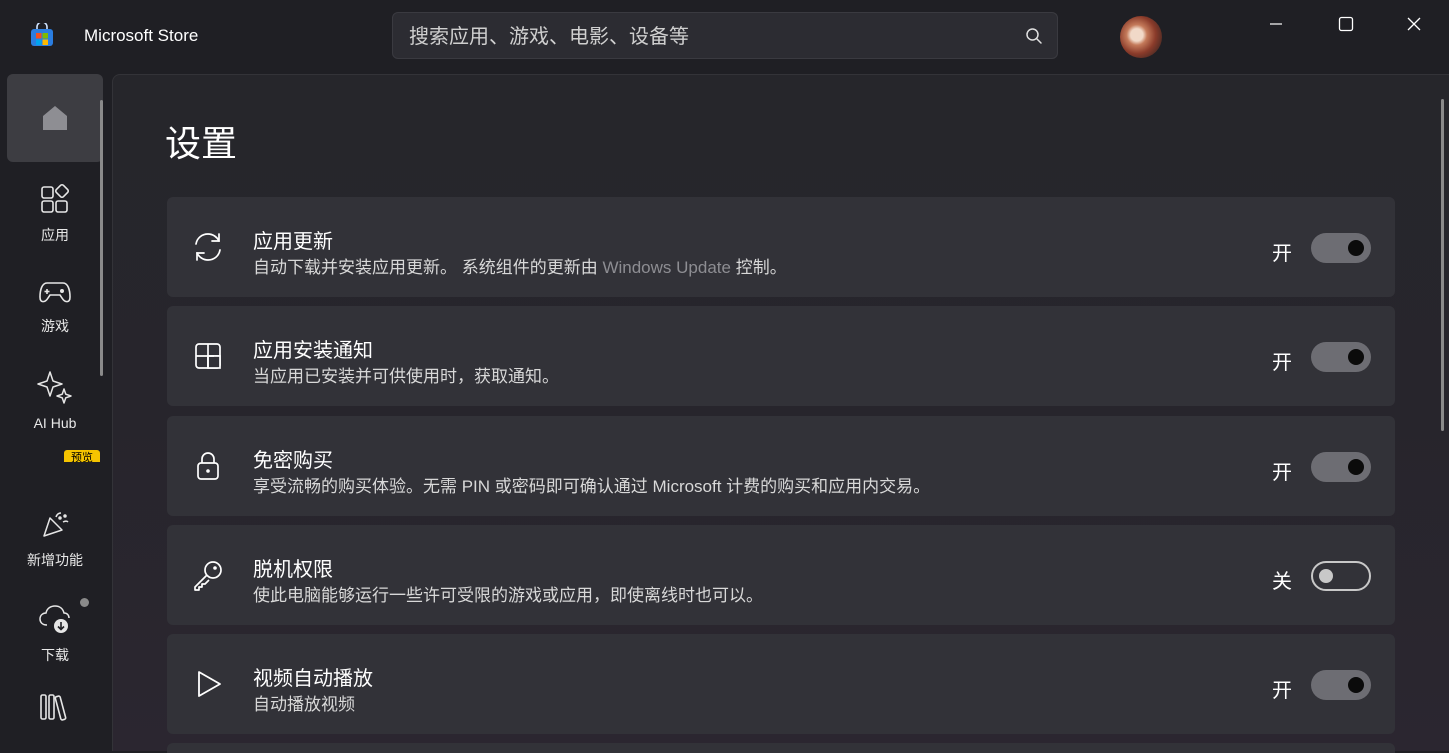 The height and width of the screenshot is (753, 1449). What do you see at coordinates (55, 214) in the screenshot?
I see `nav-item-apps: 应用` at bounding box center [55, 214].